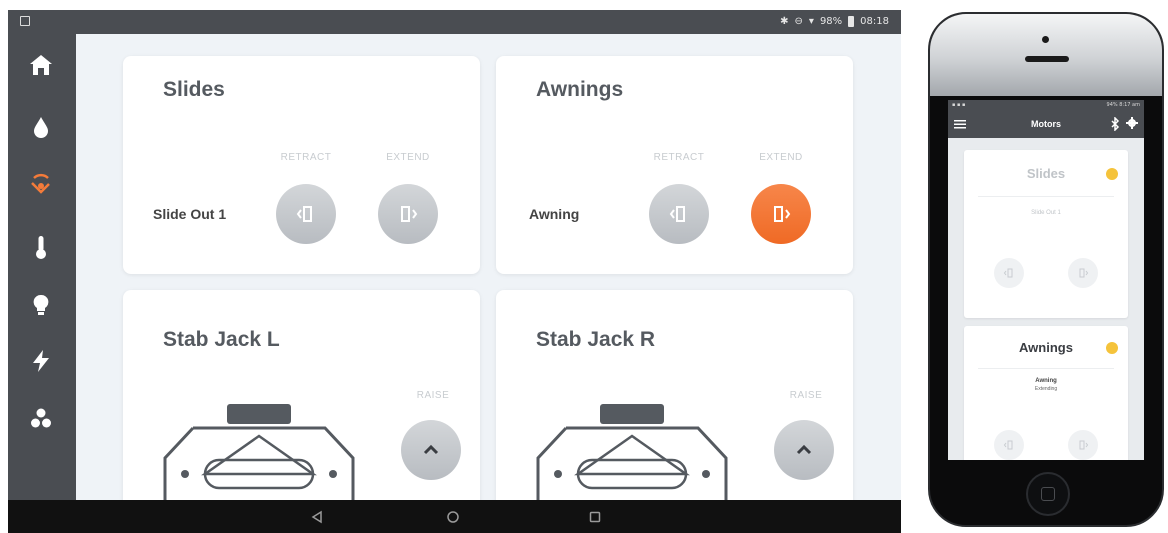 The height and width of the screenshot is (533, 1168). I want to click on phone-awnings-state: Extending, so click(1046, 389).